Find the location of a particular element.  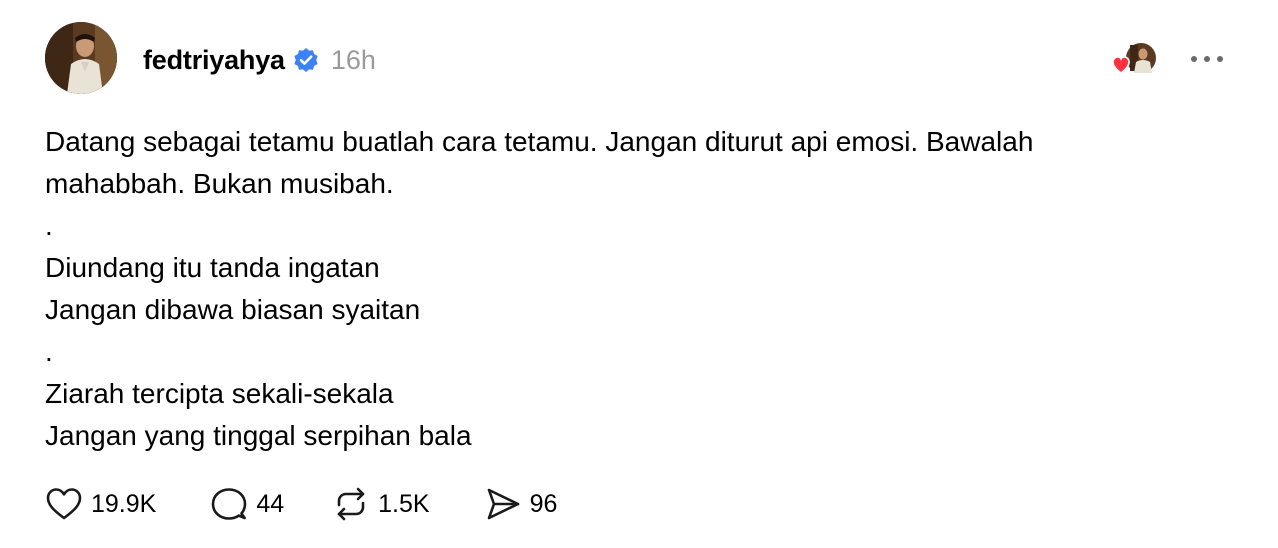

share-count: 96 is located at coordinates (543, 503).